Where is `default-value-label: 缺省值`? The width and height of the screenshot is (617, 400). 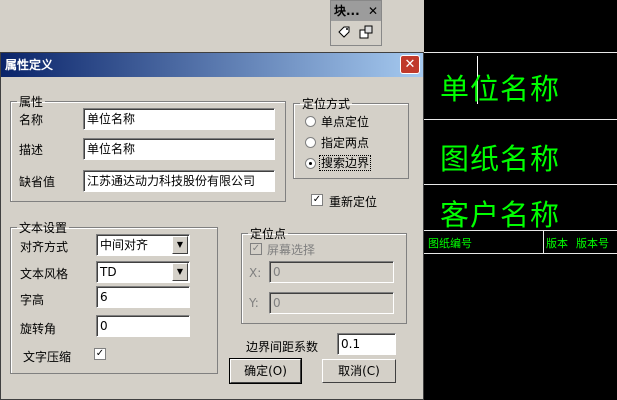 default-value-label: 缺省值 is located at coordinates (37, 182).